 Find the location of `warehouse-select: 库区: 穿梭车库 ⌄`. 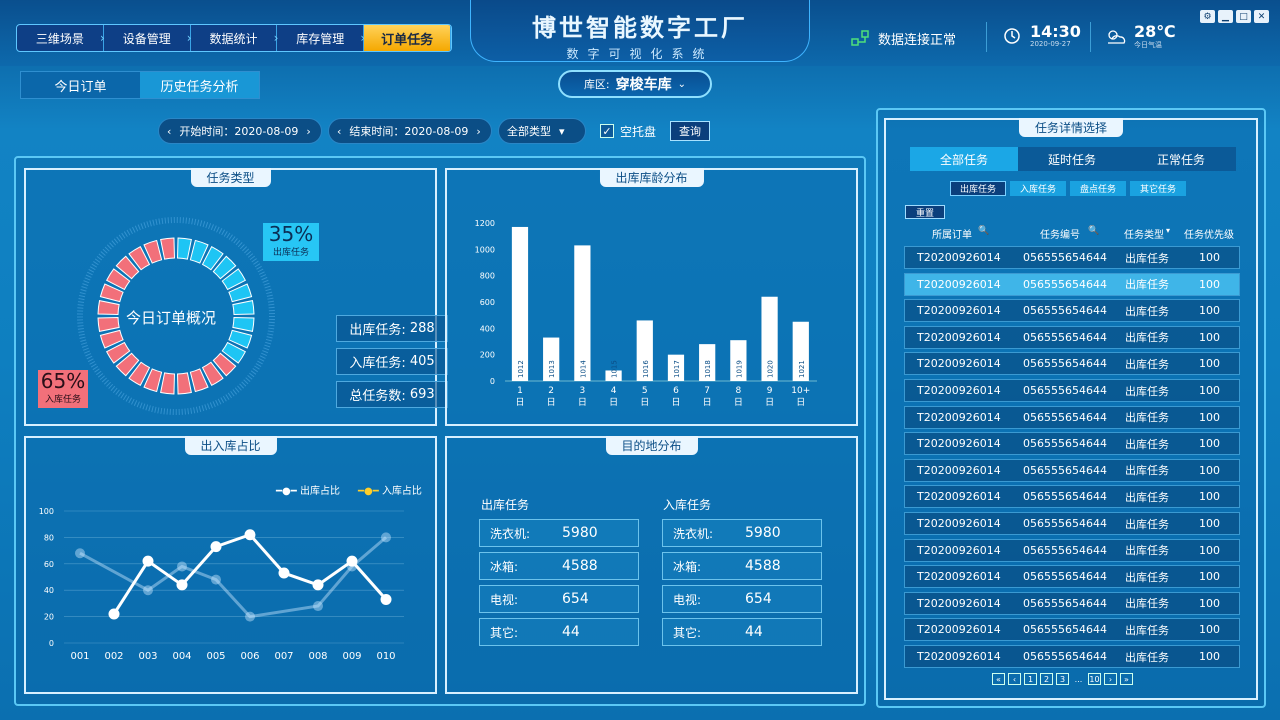

warehouse-select: 库区: 穿梭车库 ⌄ is located at coordinates (635, 84).